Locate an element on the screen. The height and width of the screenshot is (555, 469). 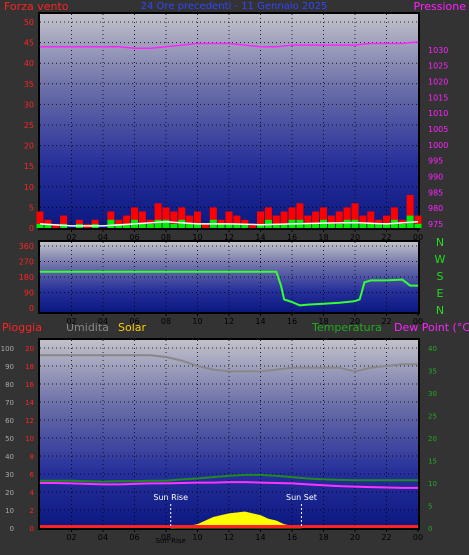
p2-left-tick-2: 180 is located at coordinates (26, 277).